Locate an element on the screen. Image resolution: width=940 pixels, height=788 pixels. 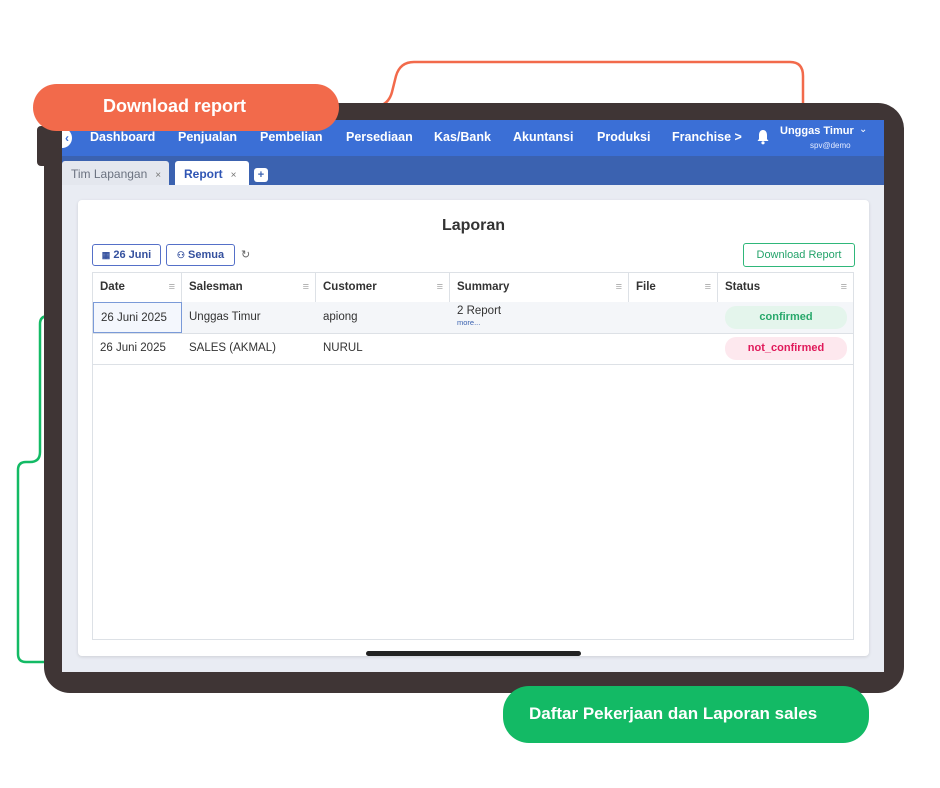
tab-report: Report × is located at coordinates (212, 173).